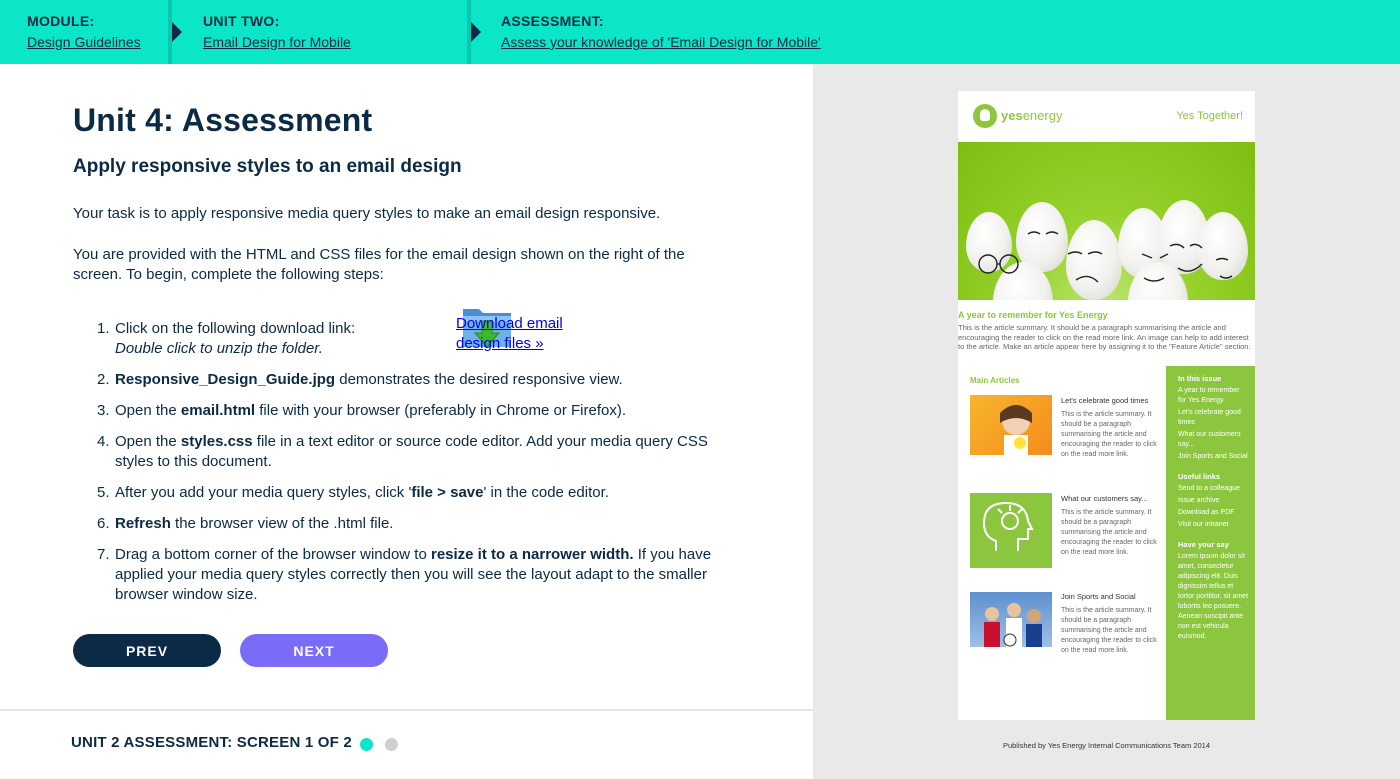  What do you see at coordinates (406, 710) in the screenshot?
I see `footer-divider` at bounding box center [406, 710].